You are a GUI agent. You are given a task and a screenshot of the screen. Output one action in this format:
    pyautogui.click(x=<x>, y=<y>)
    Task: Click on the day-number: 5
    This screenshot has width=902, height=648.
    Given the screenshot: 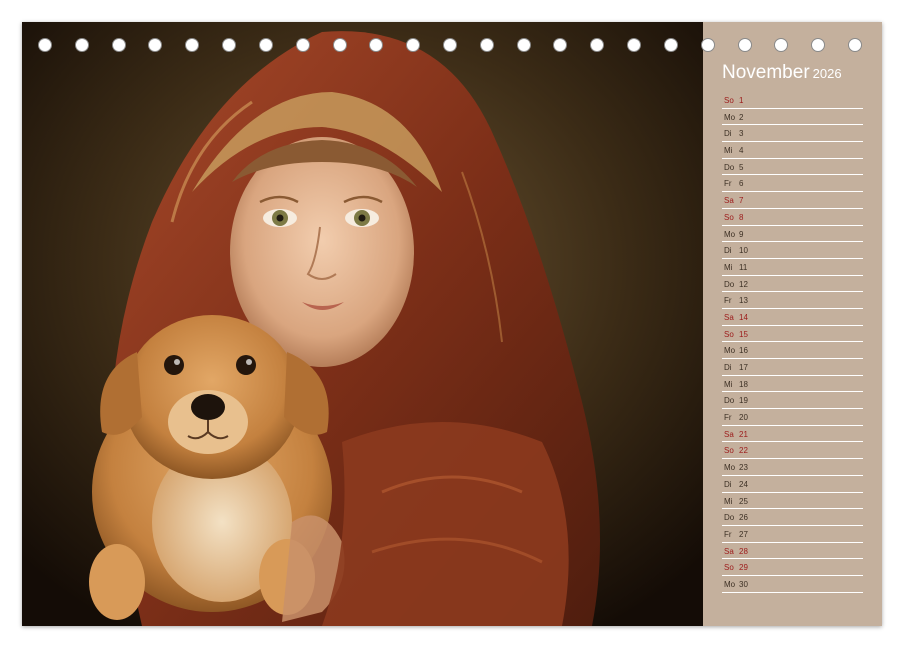 What is the action you would take?
    pyautogui.click(x=741, y=167)
    